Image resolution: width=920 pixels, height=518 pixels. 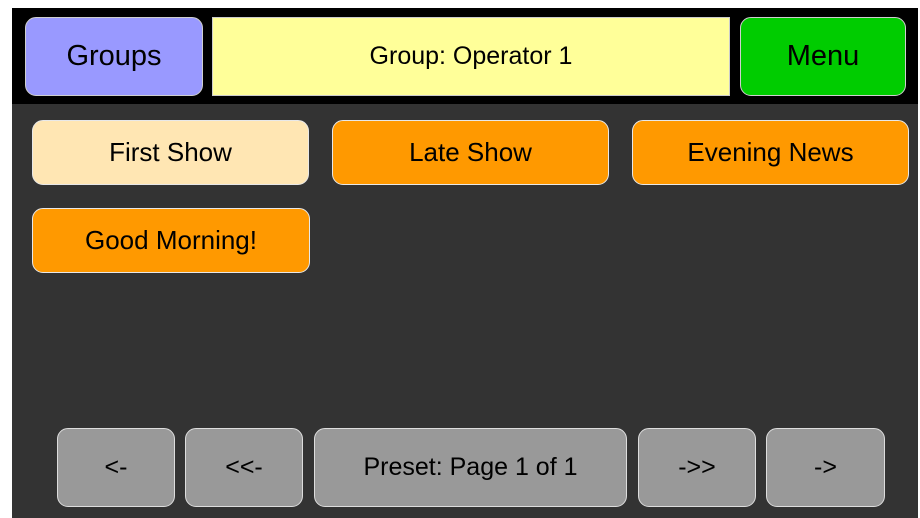 I want to click on last-page-button: ->>, so click(x=697, y=467).